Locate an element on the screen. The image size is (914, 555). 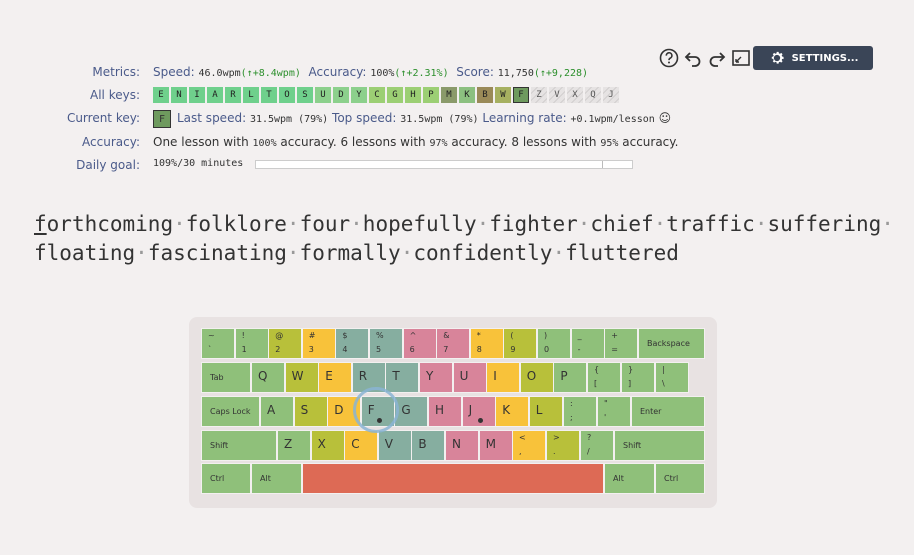
speed-delta: (↑+8.4wpm) is located at coordinates (270, 73).